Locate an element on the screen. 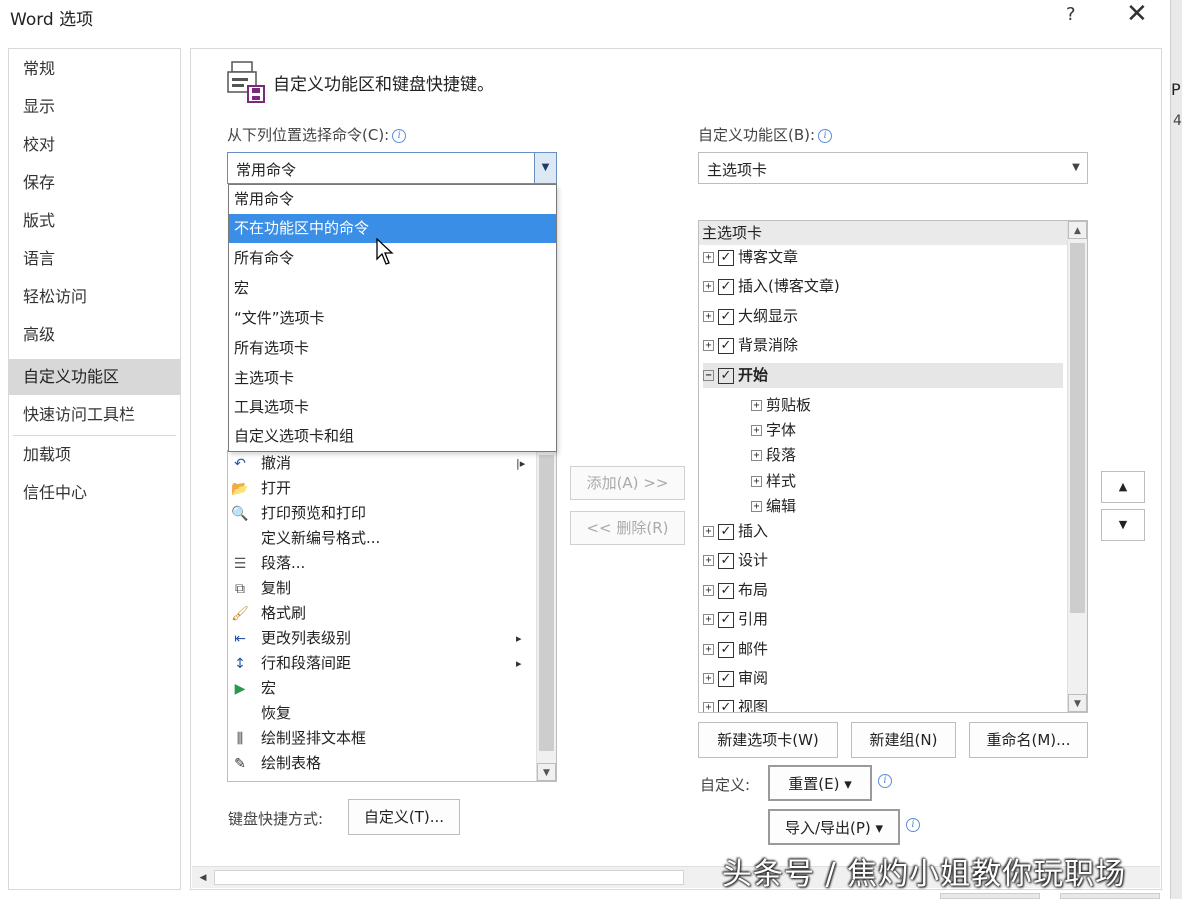 This screenshot has width=1182, height=899. nav-item-save: 保存 is located at coordinates (94, 183).